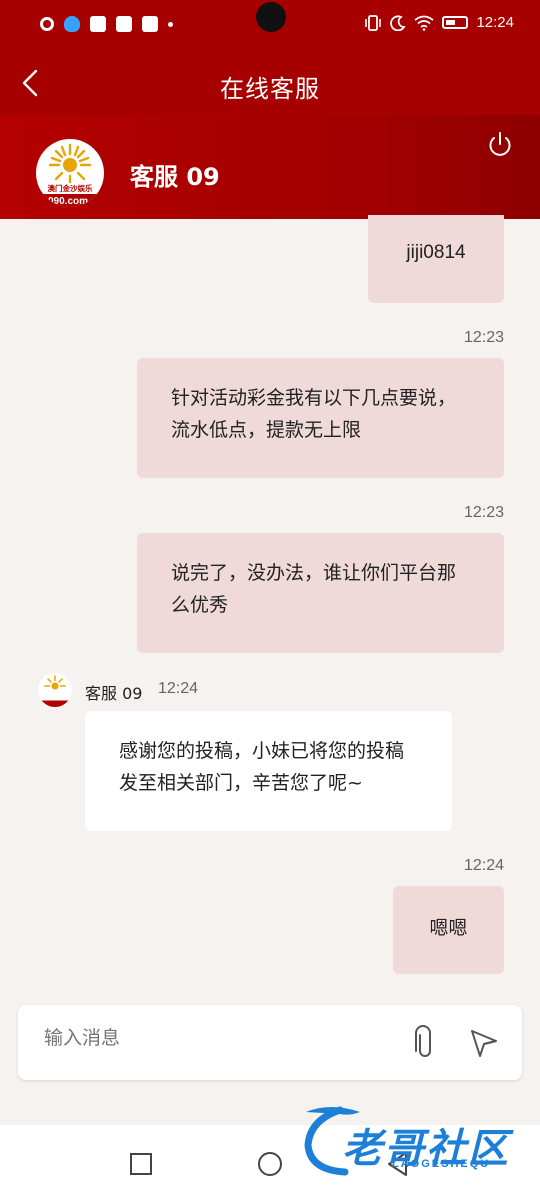  Describe the element at coordinates (47, 24) in the screenshot. I see `notification-app-icon` at that location.